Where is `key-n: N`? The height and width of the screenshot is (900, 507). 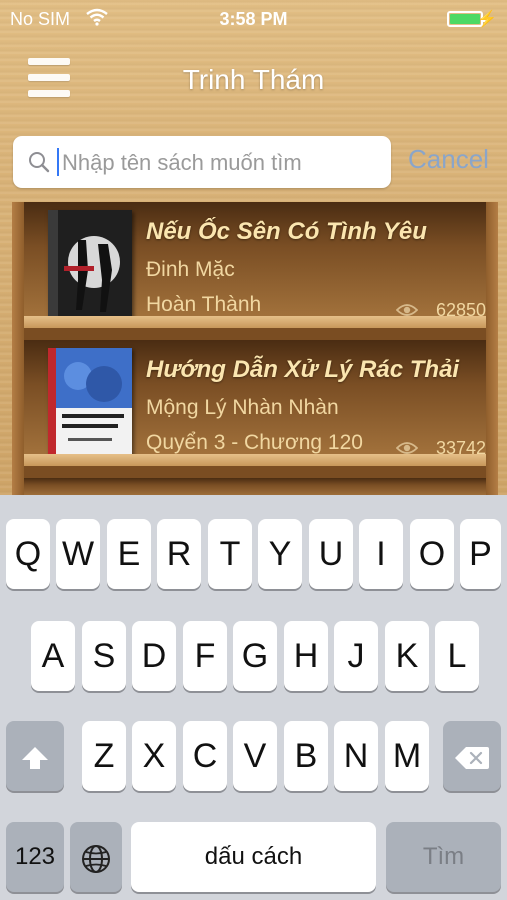
key-n: N is located at coordinates (356, 756).